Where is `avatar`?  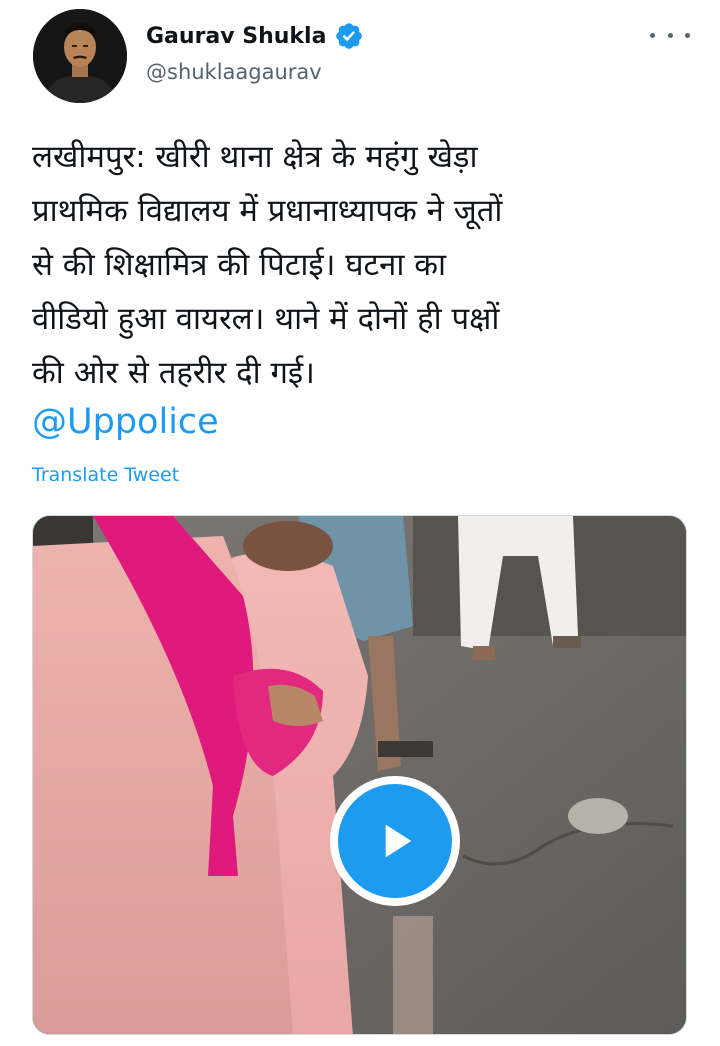 avatar is located at coordinates (80, 56).